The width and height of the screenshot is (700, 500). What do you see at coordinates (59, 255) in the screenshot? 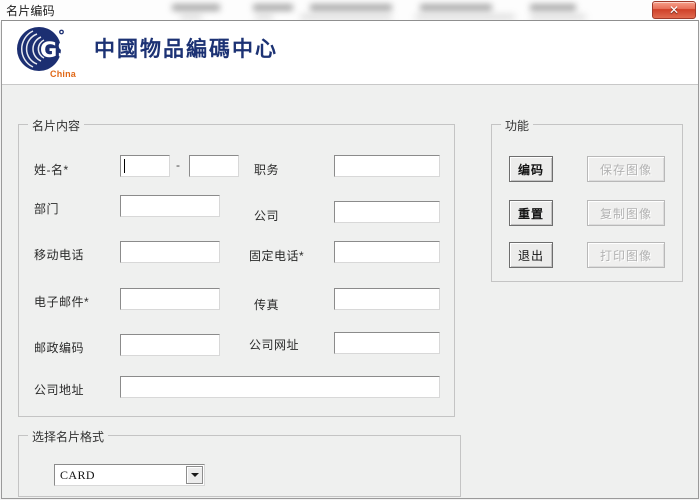
I see `label-mobile-phone: 移动电话` at bounding box center [59, 255].